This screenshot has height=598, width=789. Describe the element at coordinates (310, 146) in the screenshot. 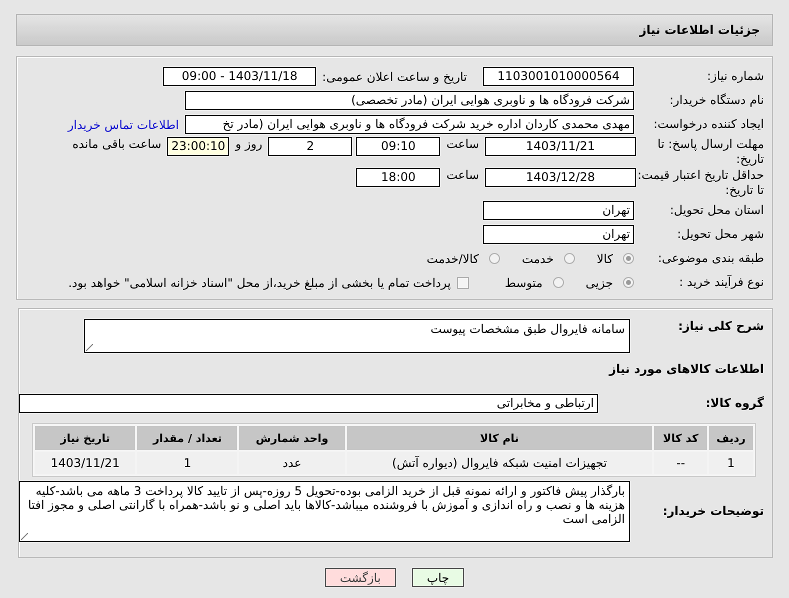

I see `field-value: 2` at that location.